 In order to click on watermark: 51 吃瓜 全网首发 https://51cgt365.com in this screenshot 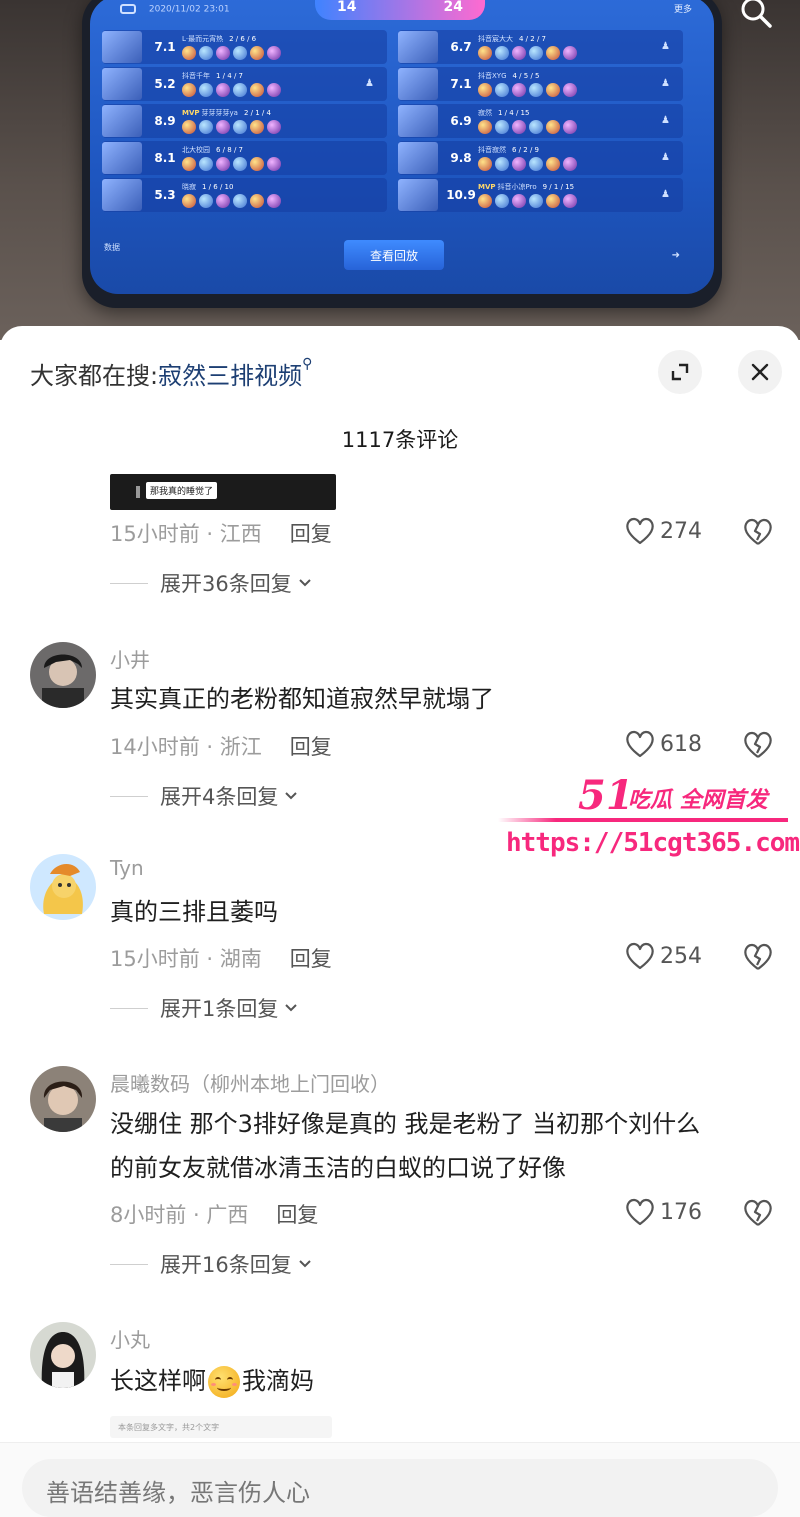, I will do `click(649, 822)`.